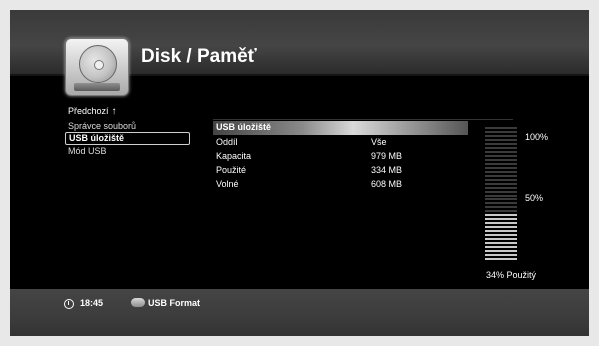 The image size is (599, 346). I want to click on menu-item-label: Správce souborů, so click(102, 126).